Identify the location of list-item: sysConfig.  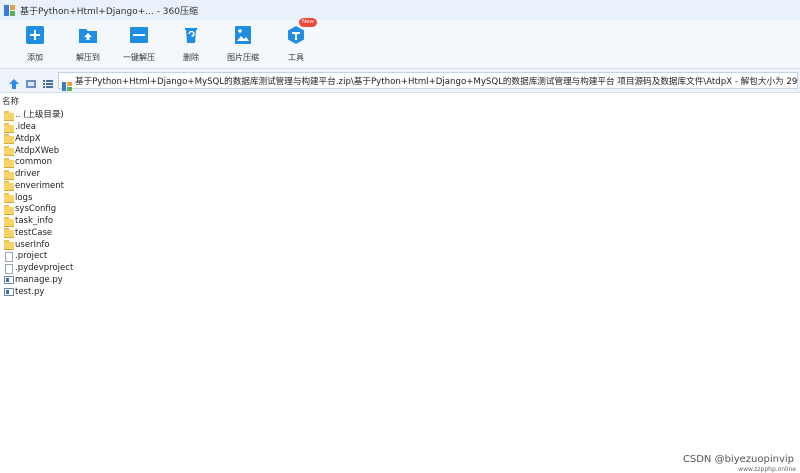
(400, 210).